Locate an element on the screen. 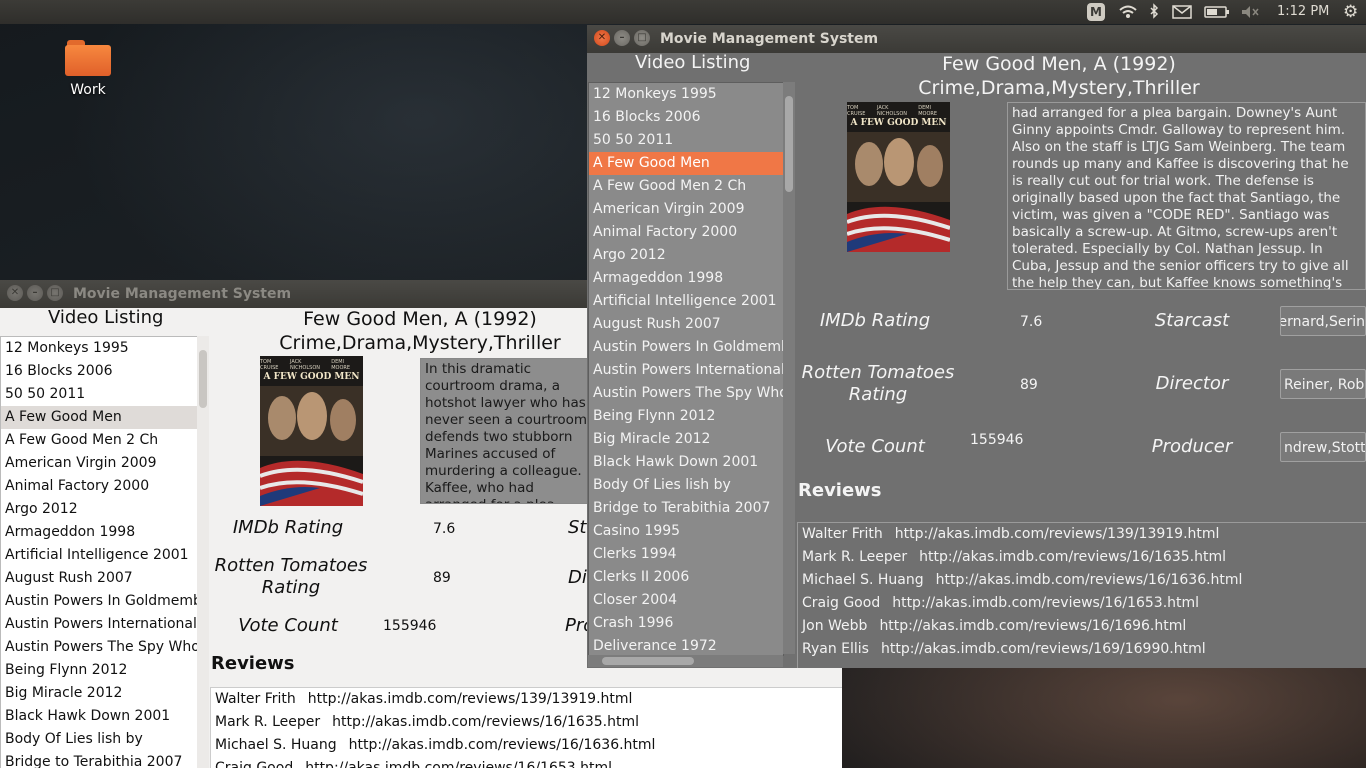  bluetooth-icon is located at coordinates (1154, 12).